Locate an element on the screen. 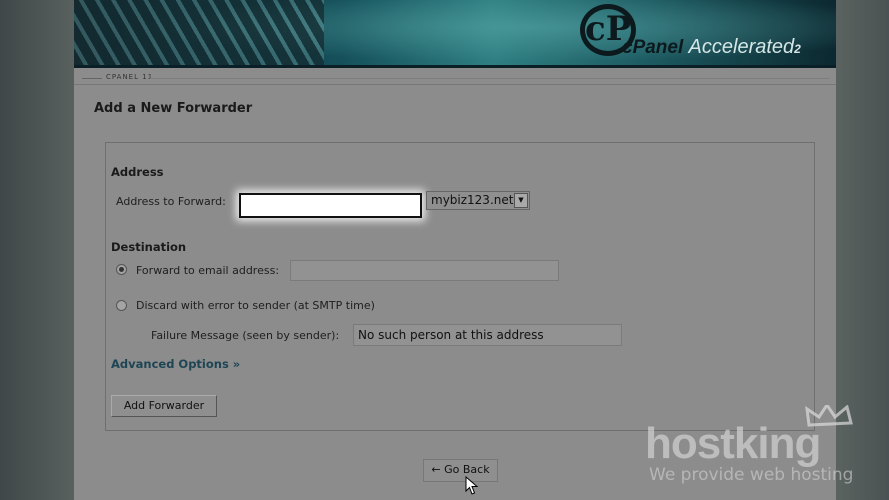 The width and height of the screenshot is (889, 500). destination-heading: Destination is located at coordinates (149, 247).